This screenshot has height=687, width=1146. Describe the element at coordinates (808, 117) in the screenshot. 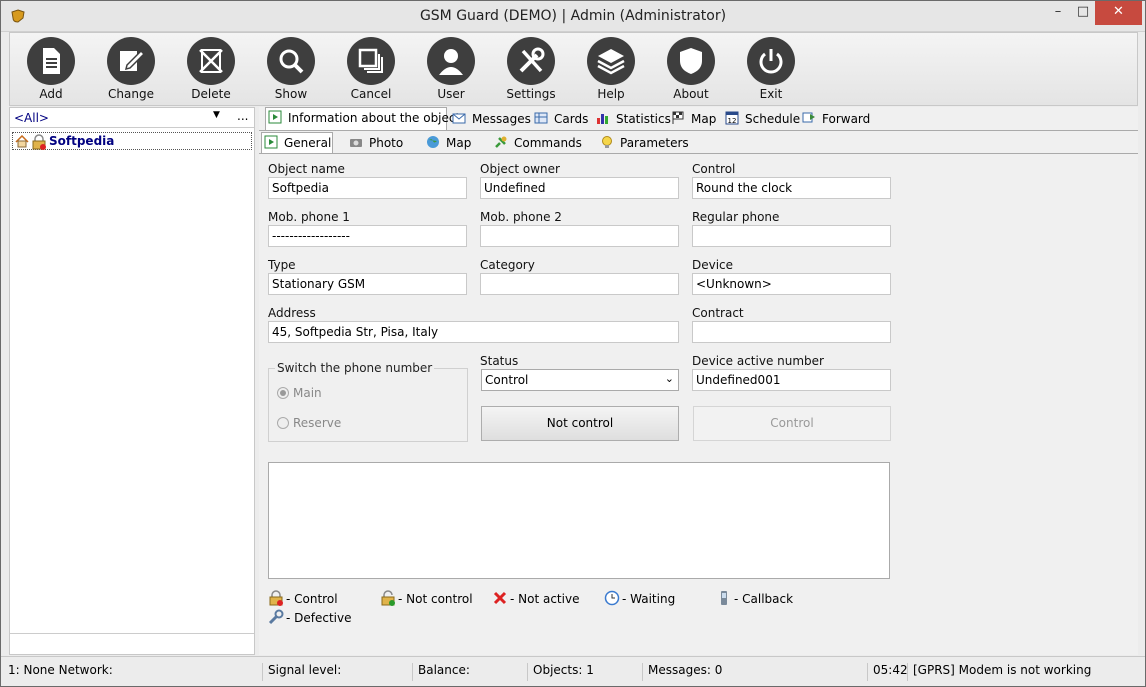

I see `forward-icon` at that location.